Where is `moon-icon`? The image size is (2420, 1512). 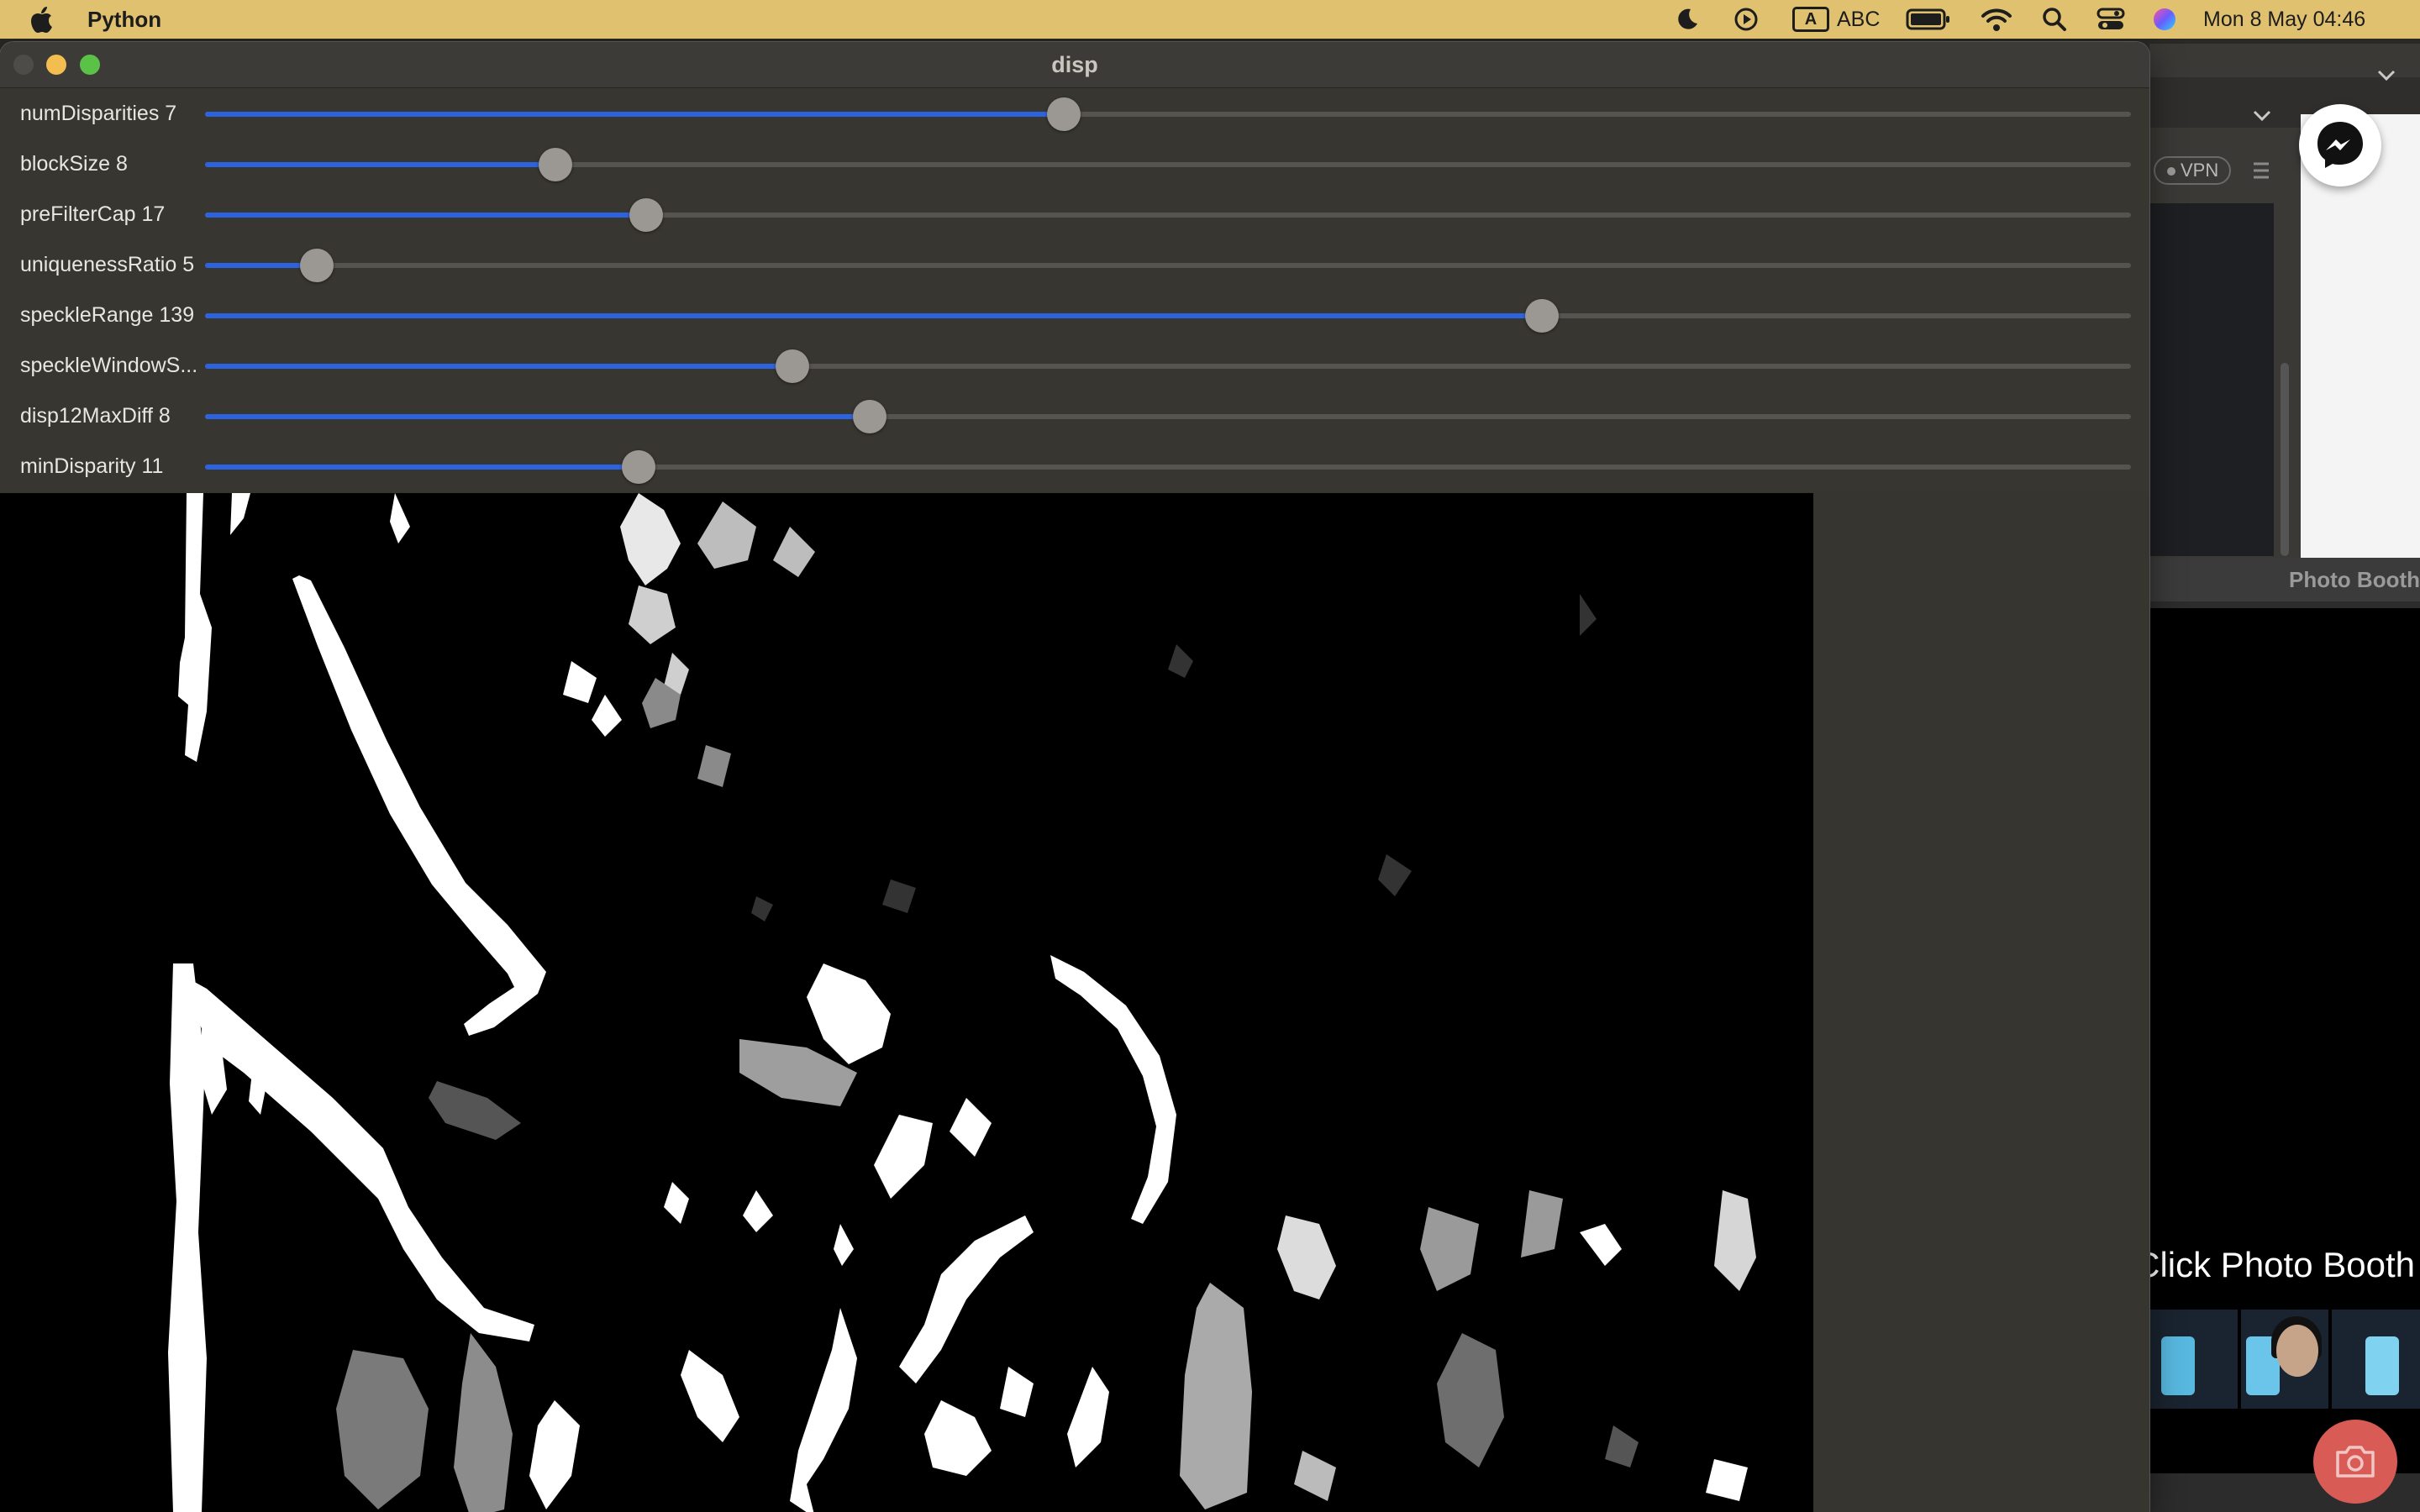 moon-icon is located at coordinates (1687, 19).